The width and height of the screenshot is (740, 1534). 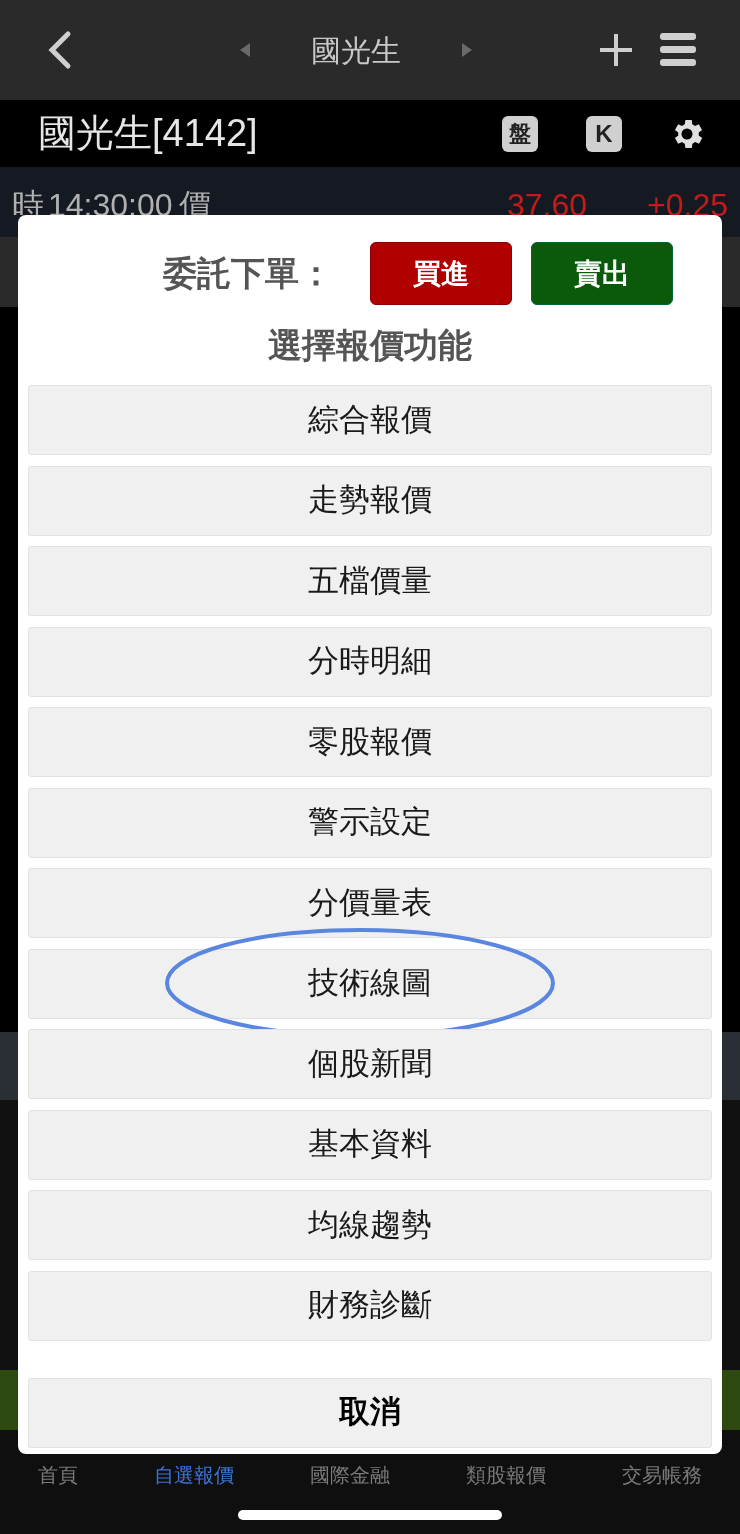 I want to click on tab-item: 自選報價, so click(x=194, y=1475).